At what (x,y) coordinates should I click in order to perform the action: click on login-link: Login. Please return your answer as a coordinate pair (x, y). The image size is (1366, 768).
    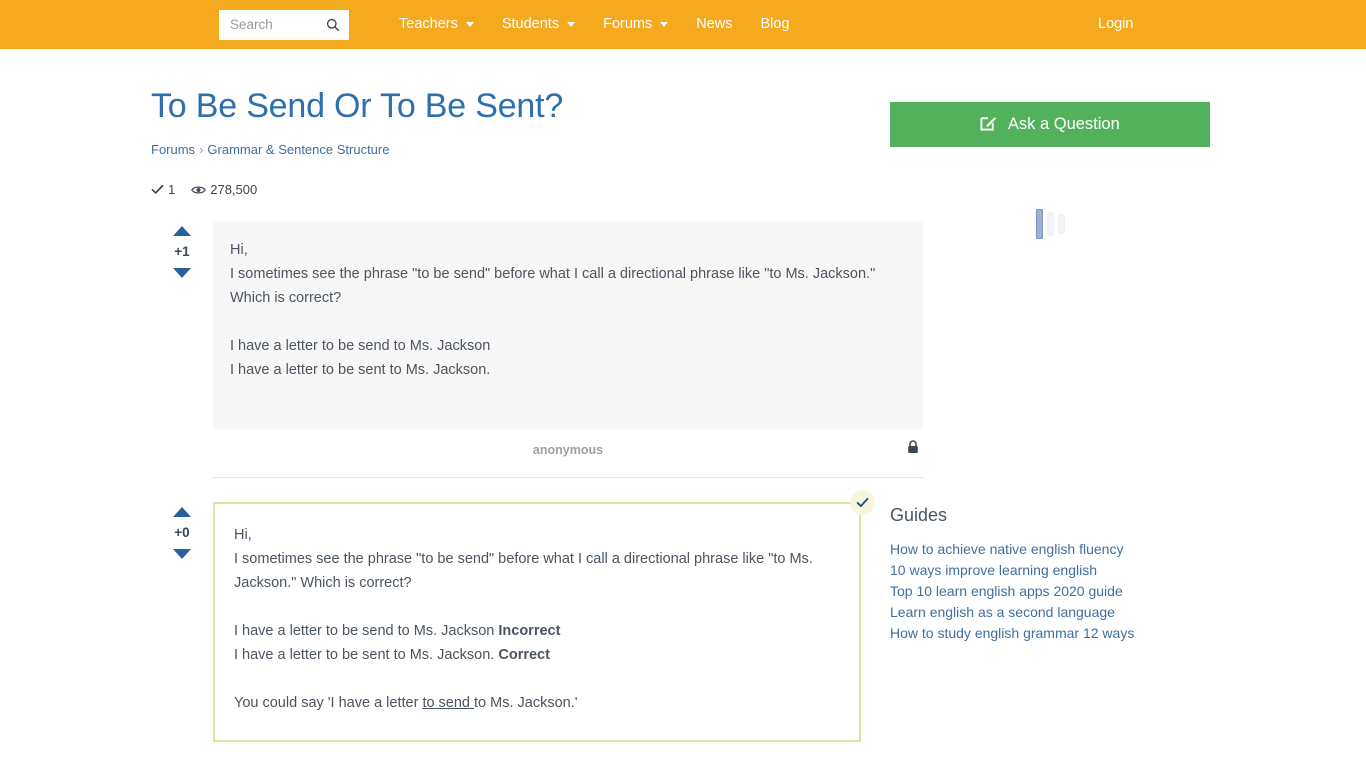
    Looking at the image, I should click on (1115, 24).